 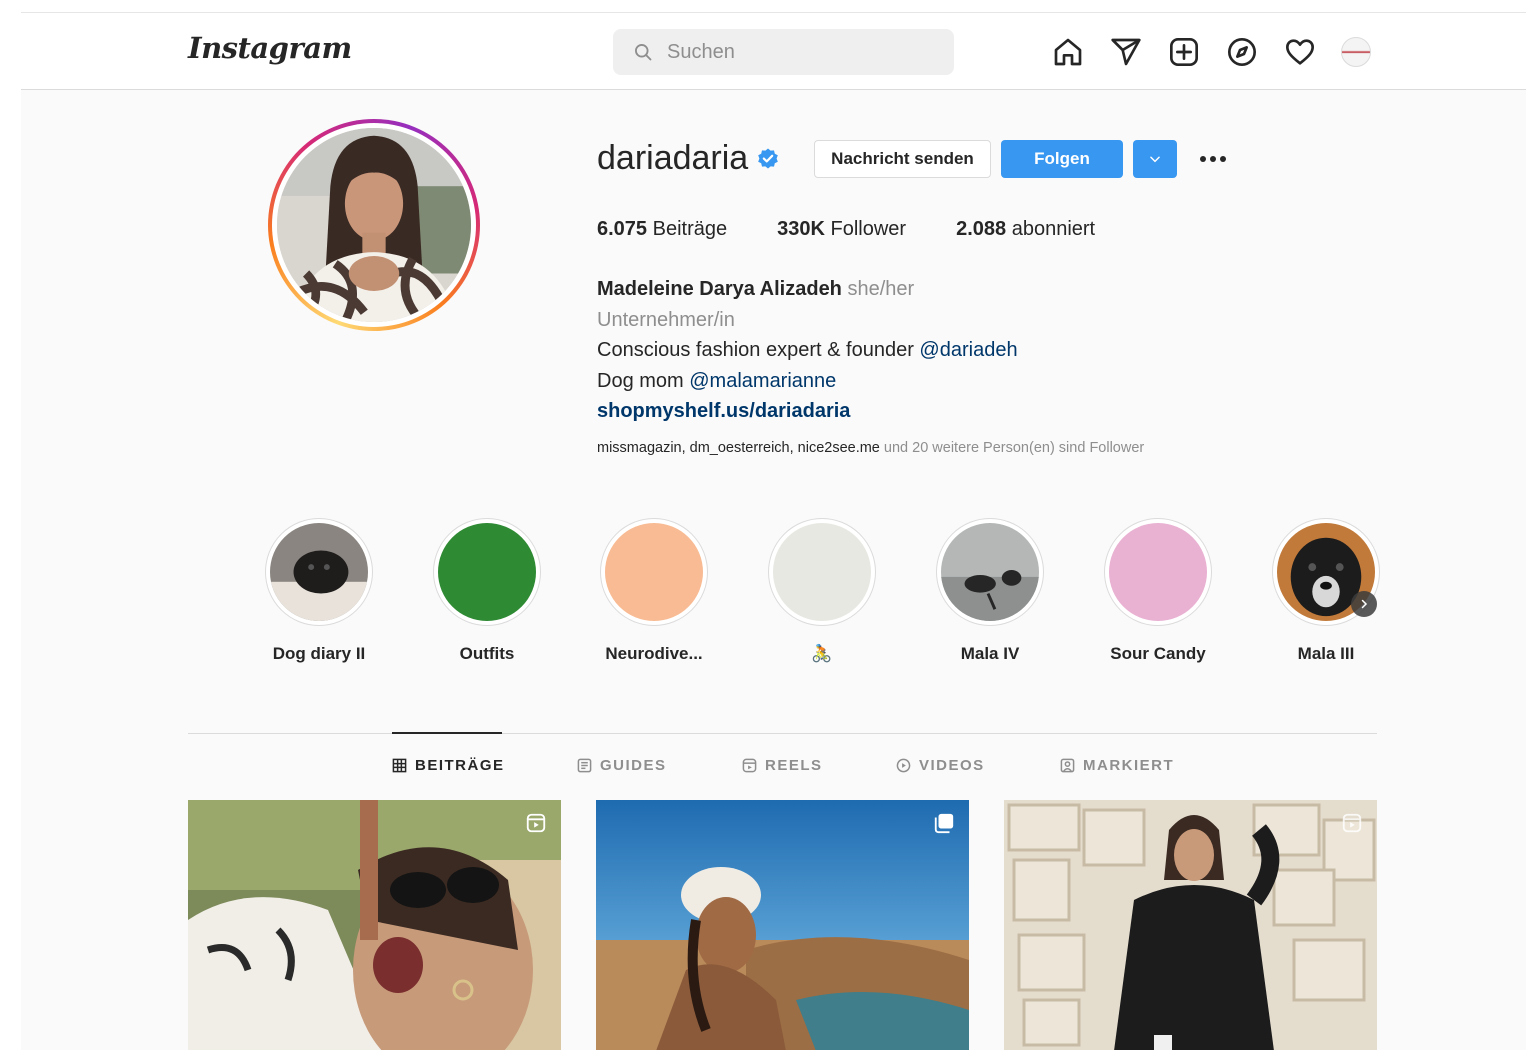 I want to click on followed-by-names: missmagazin, dm_oesterreich, nice2see.me, so click(x=738, y=448).